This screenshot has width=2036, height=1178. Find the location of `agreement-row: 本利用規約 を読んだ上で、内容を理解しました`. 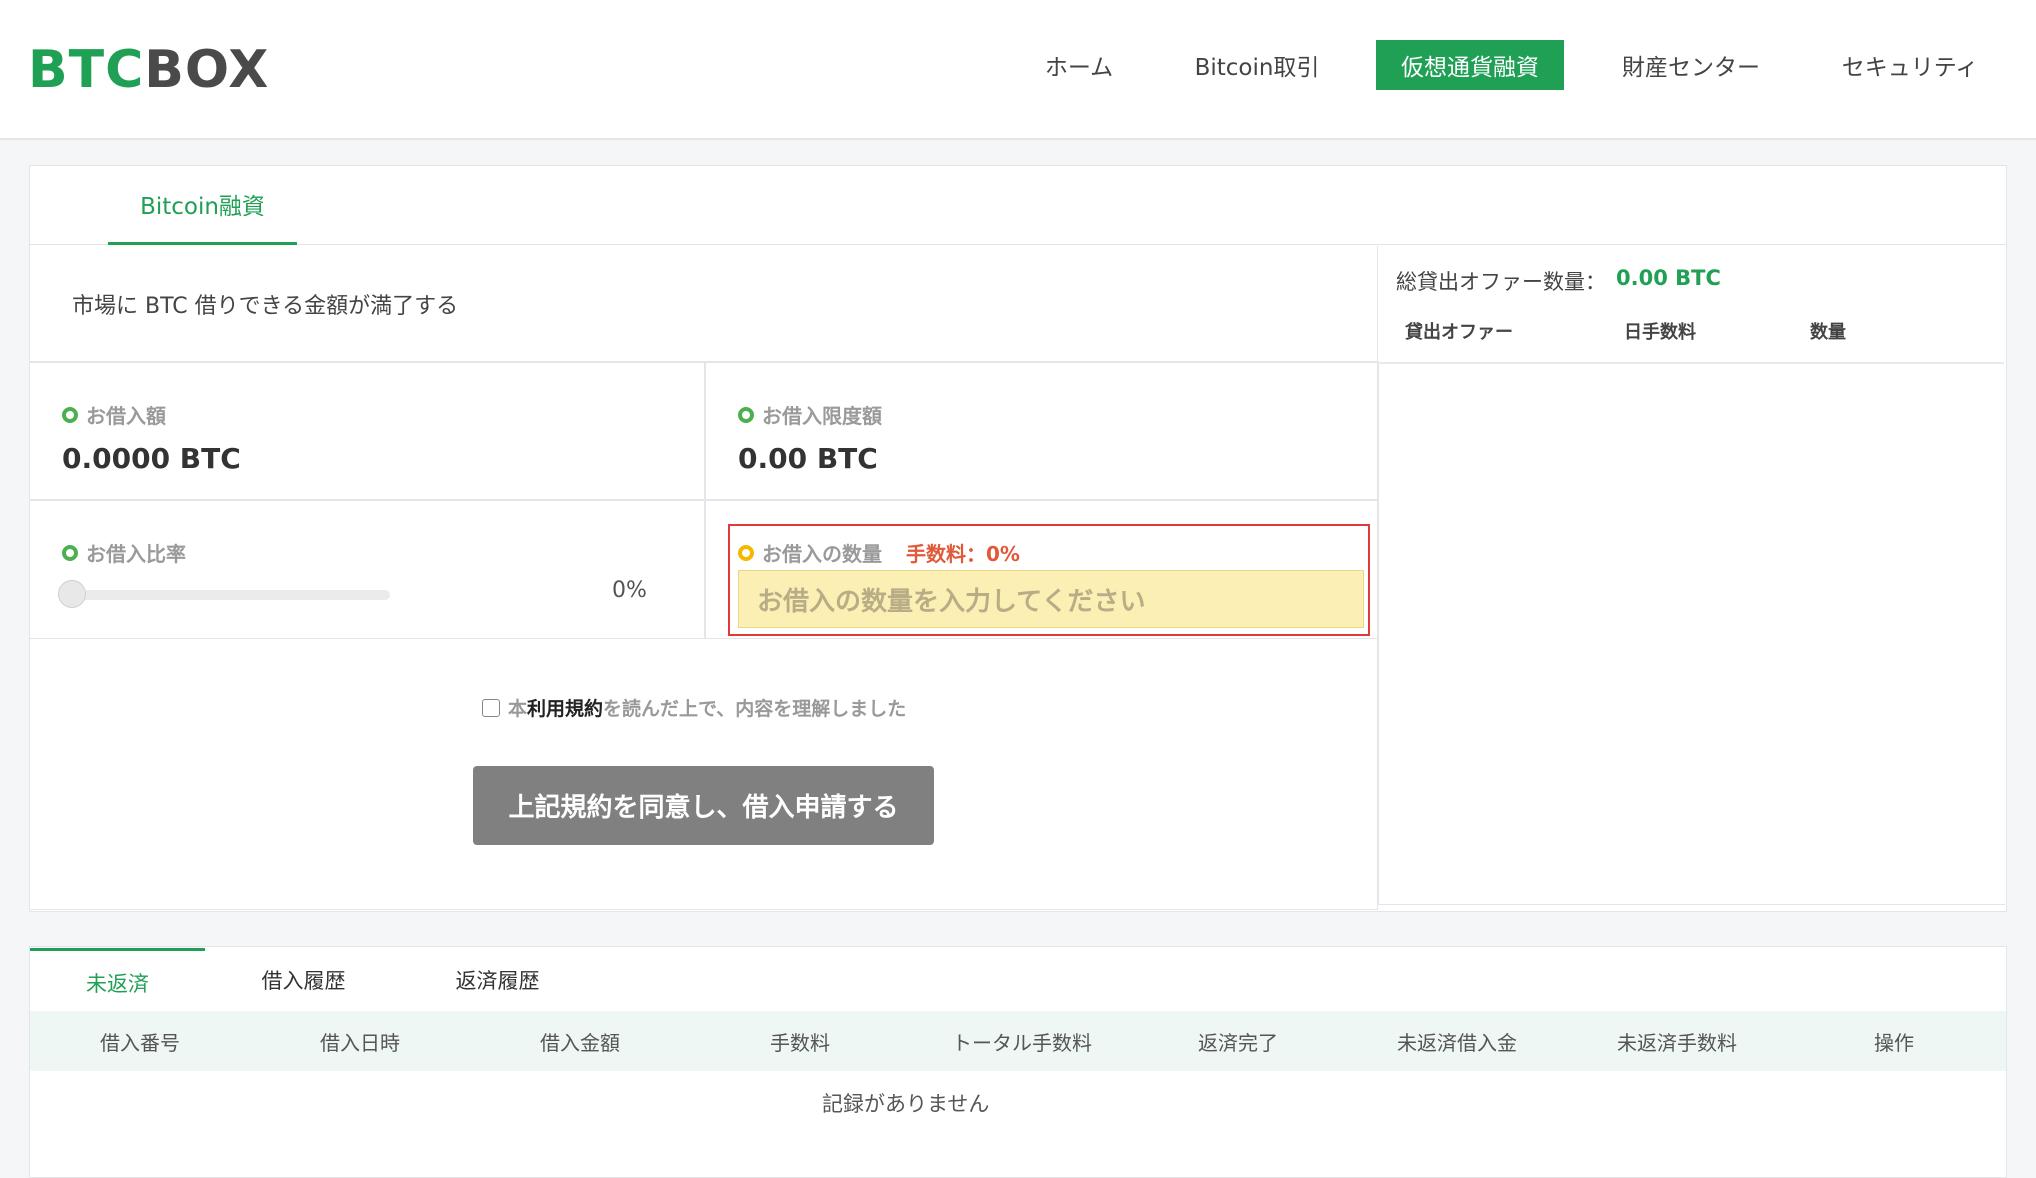

agreement-row: 本利用規約 を読んだ上で、内容を理解しました is located at coordinates (694, 707).